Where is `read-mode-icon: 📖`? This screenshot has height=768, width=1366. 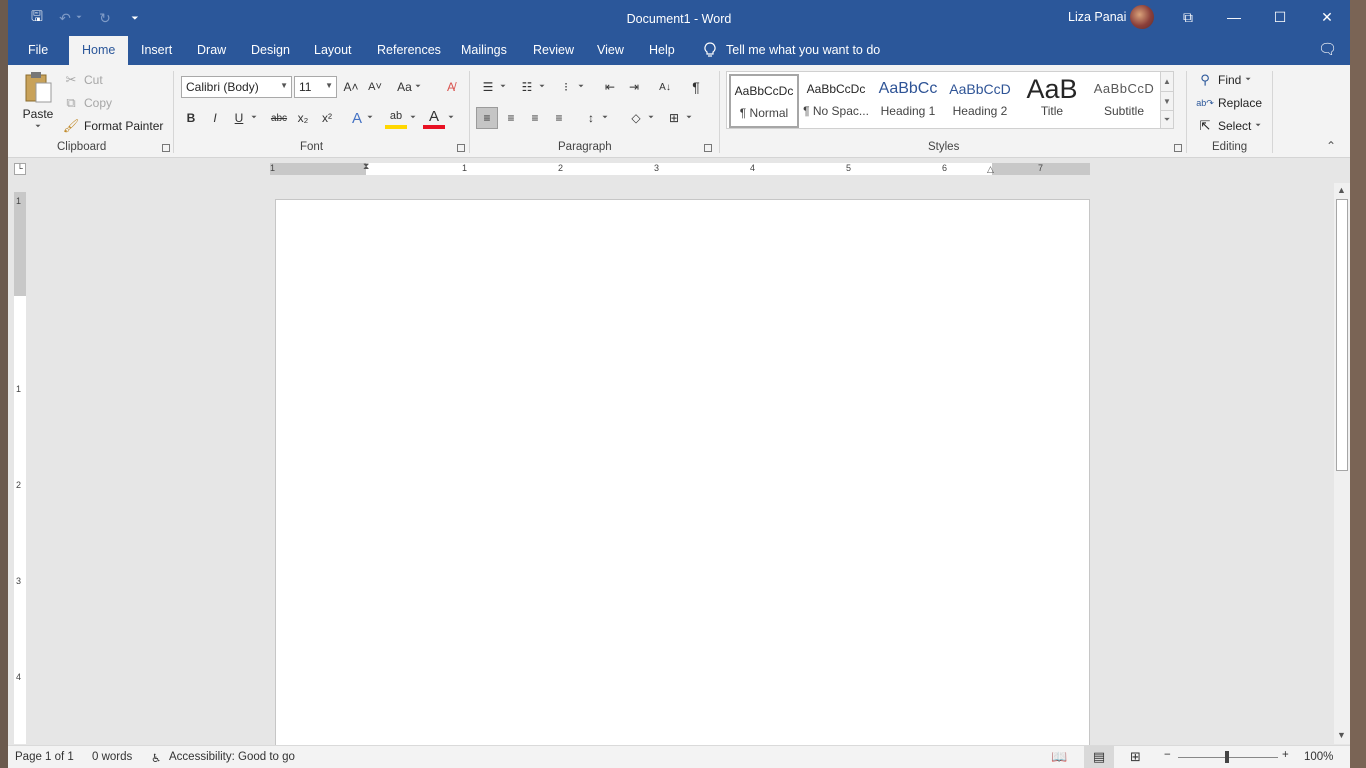
read-mode-icon: 📖 is located at coordinates (1059, 757).